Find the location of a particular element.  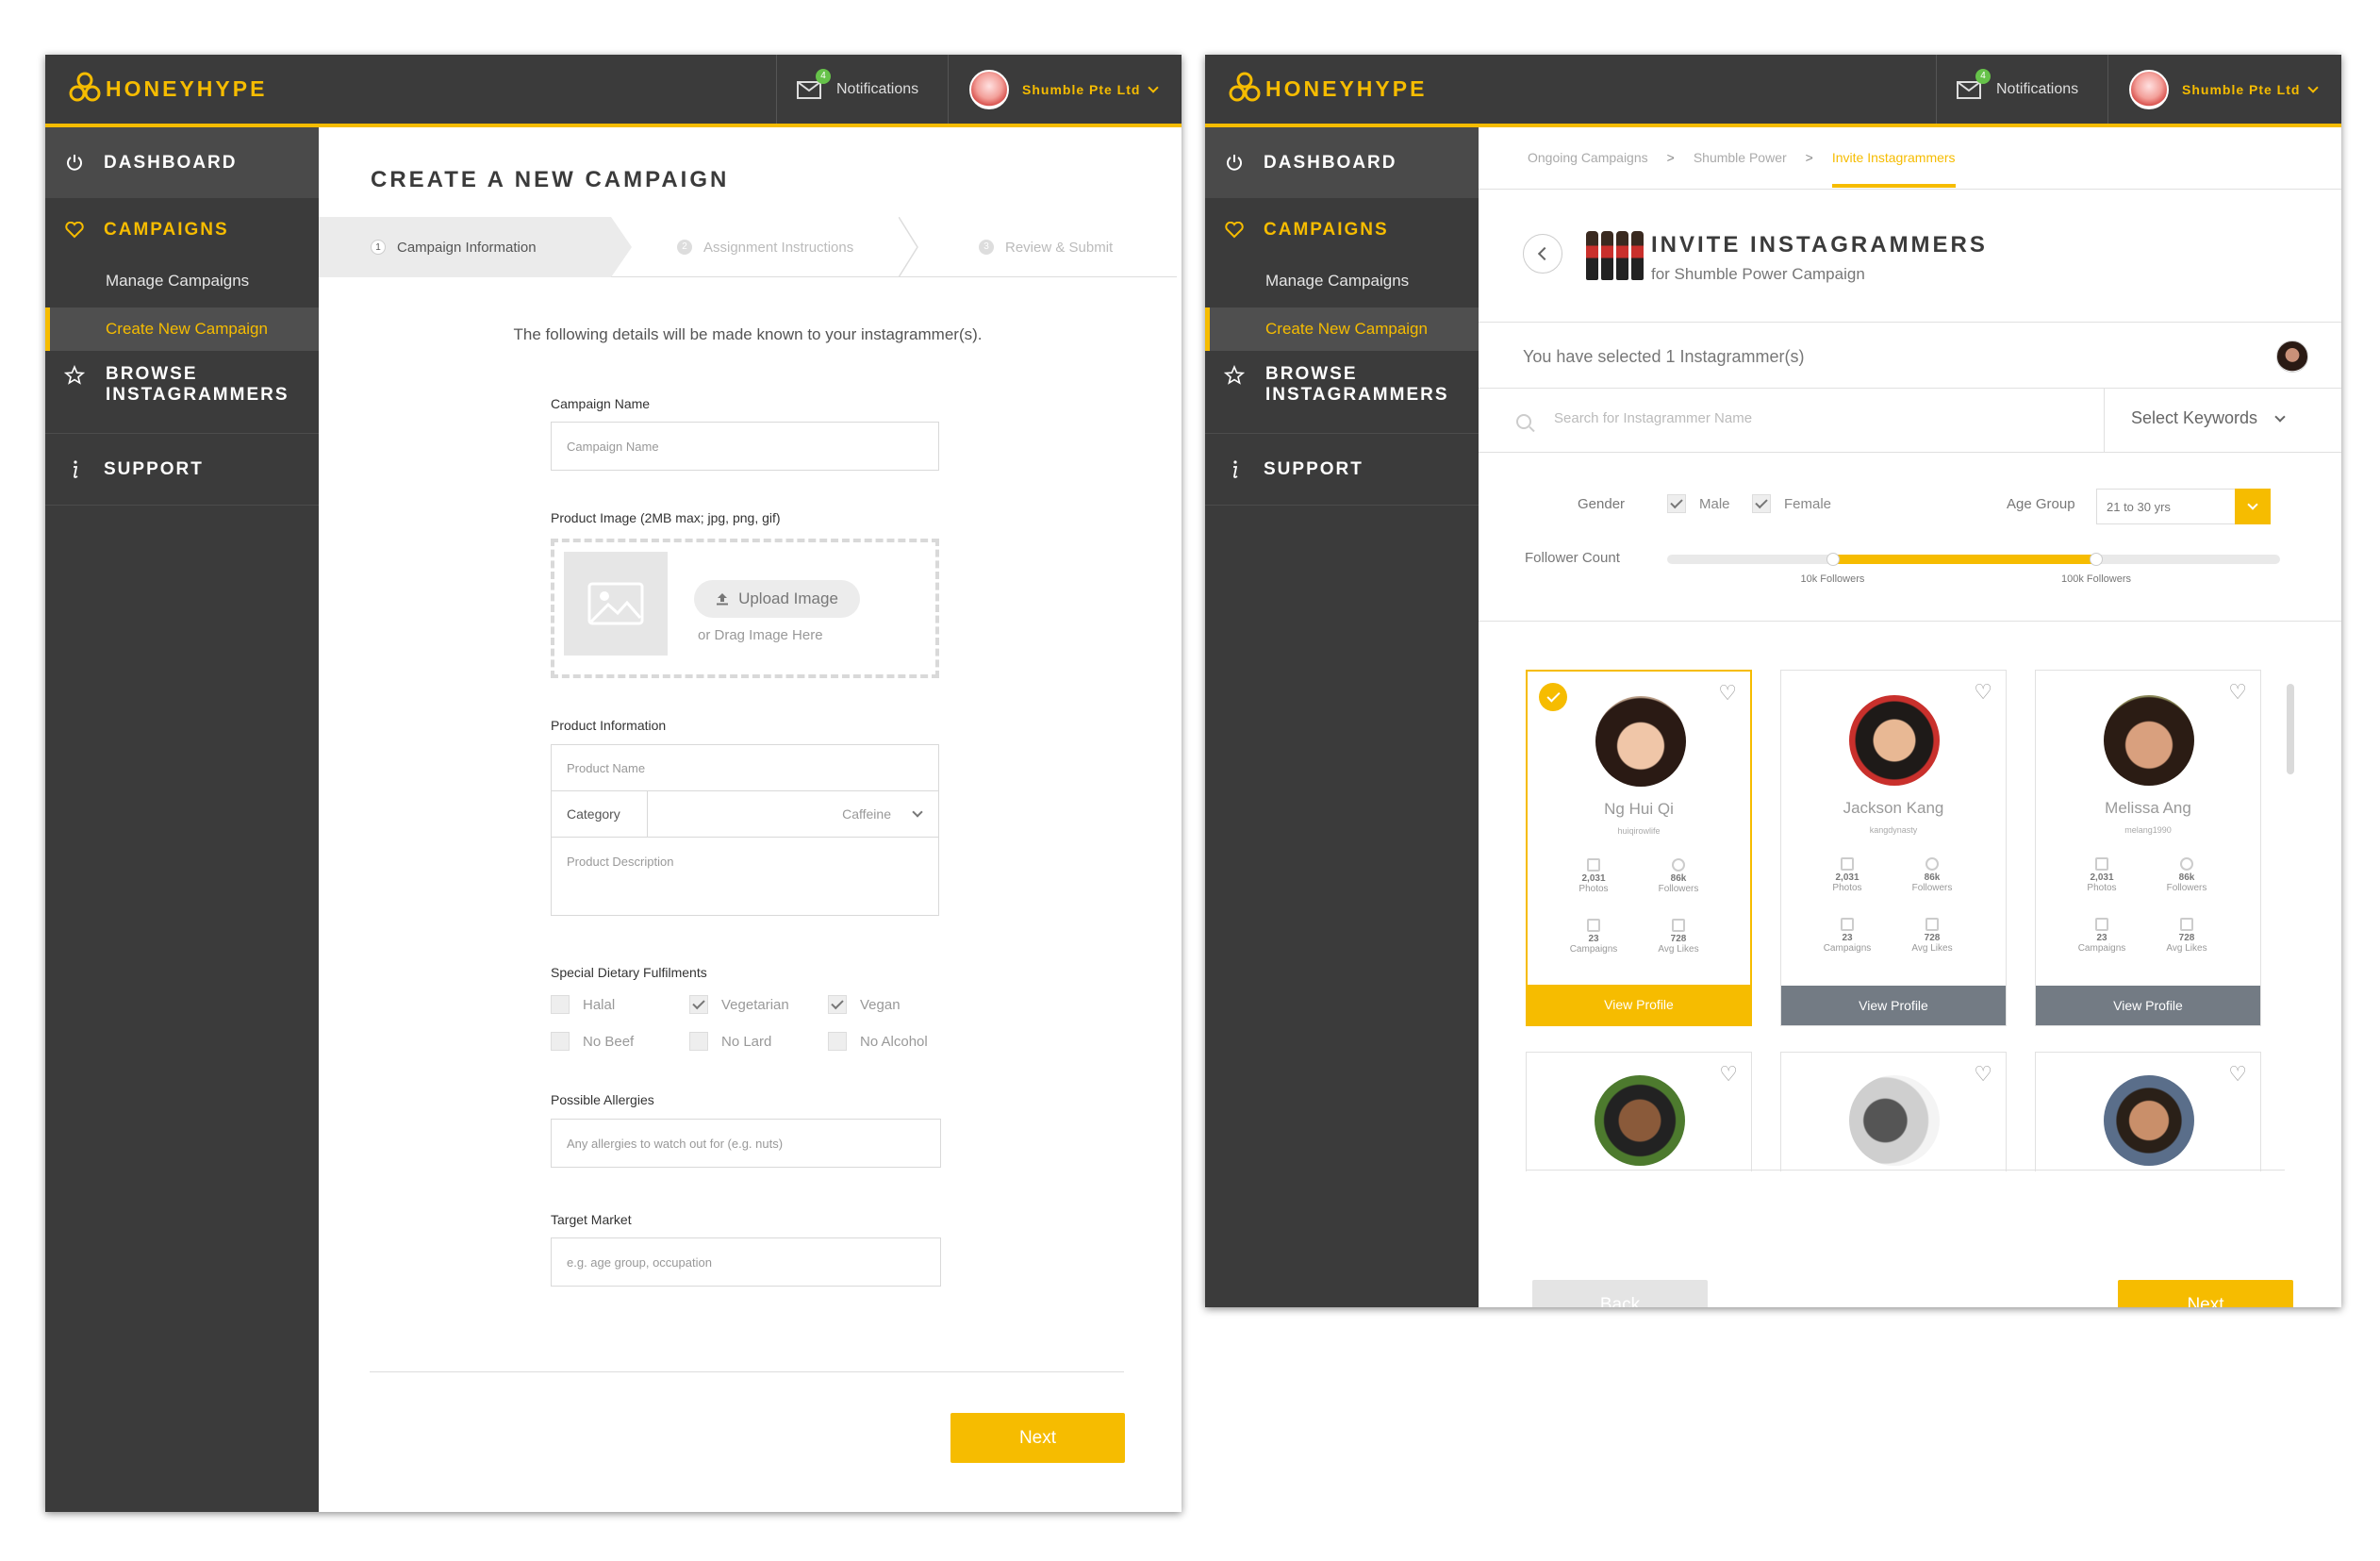

back-arrow-button is located at coordinates (1542, 254).